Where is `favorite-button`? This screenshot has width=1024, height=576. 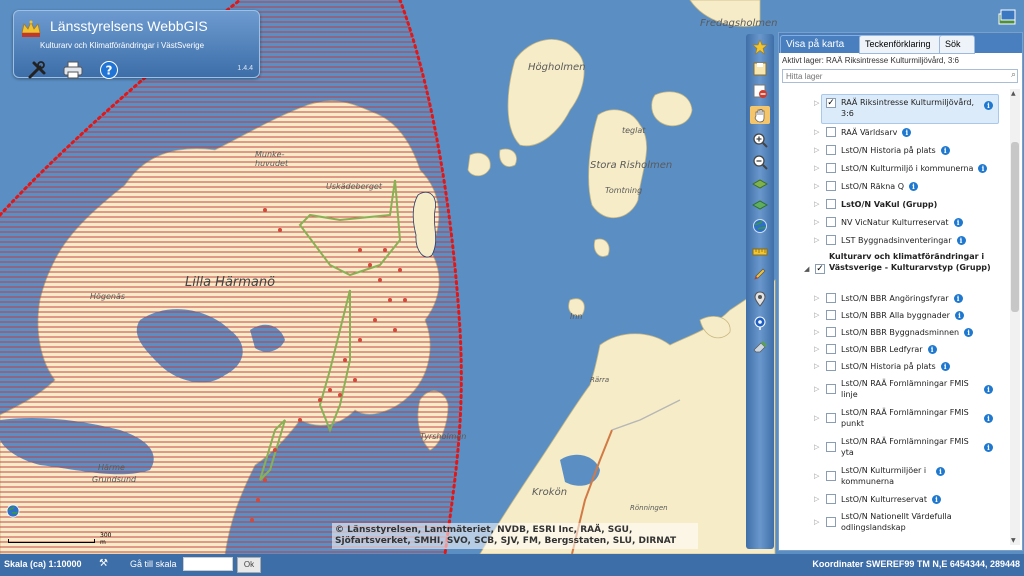
favorite-button is located at coordinates (760, 47).